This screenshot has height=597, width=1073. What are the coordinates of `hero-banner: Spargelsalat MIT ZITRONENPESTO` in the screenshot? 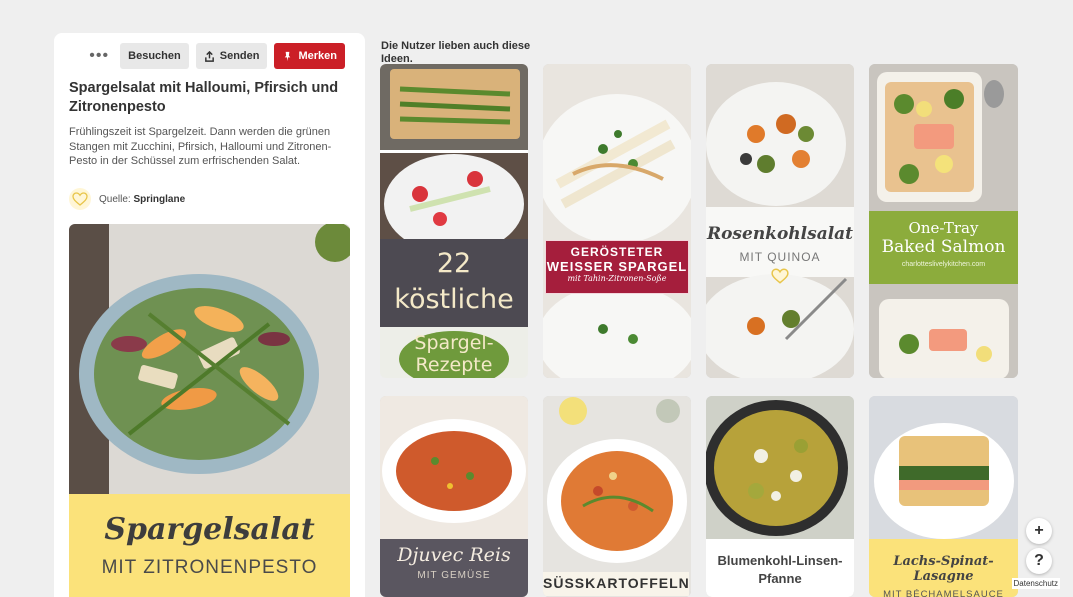 It's located at (209, 545).